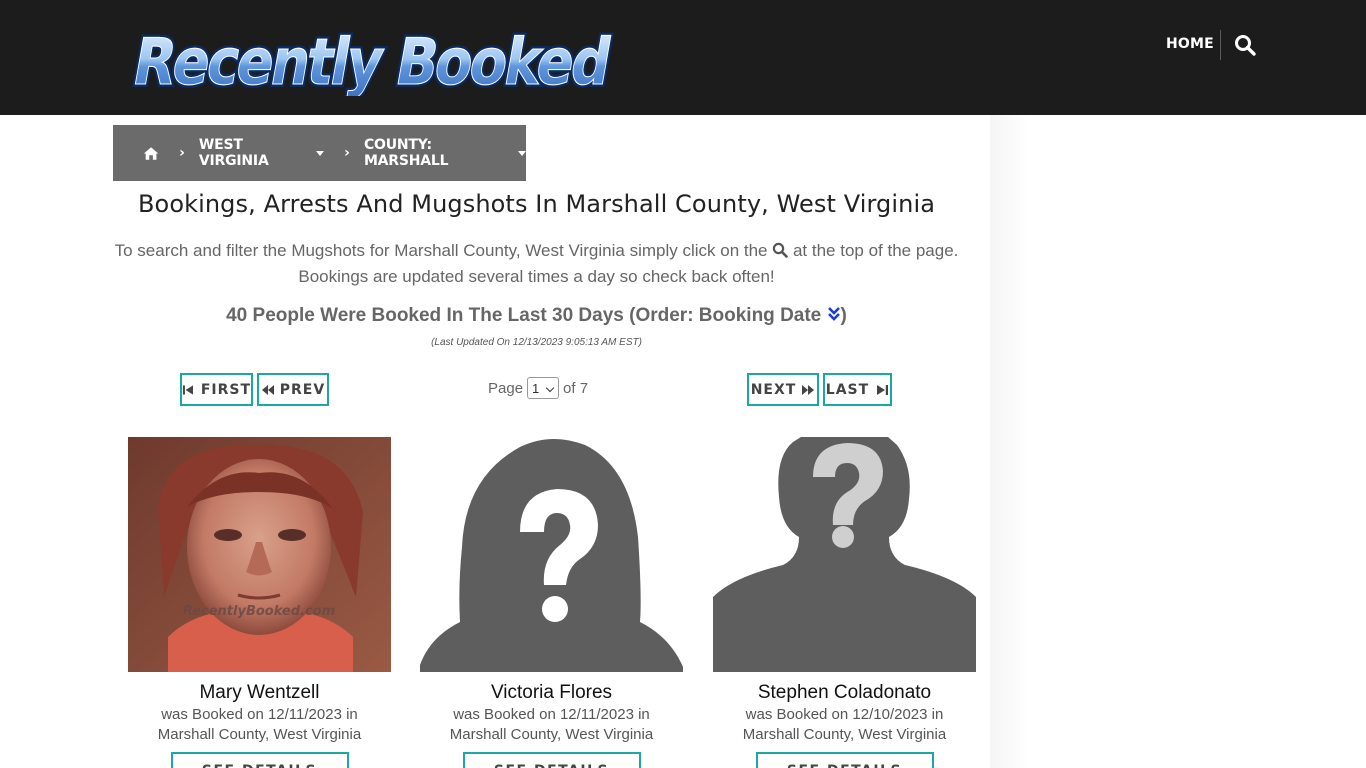  I want to click on prev-page-button: PREV, so click(293, 389).